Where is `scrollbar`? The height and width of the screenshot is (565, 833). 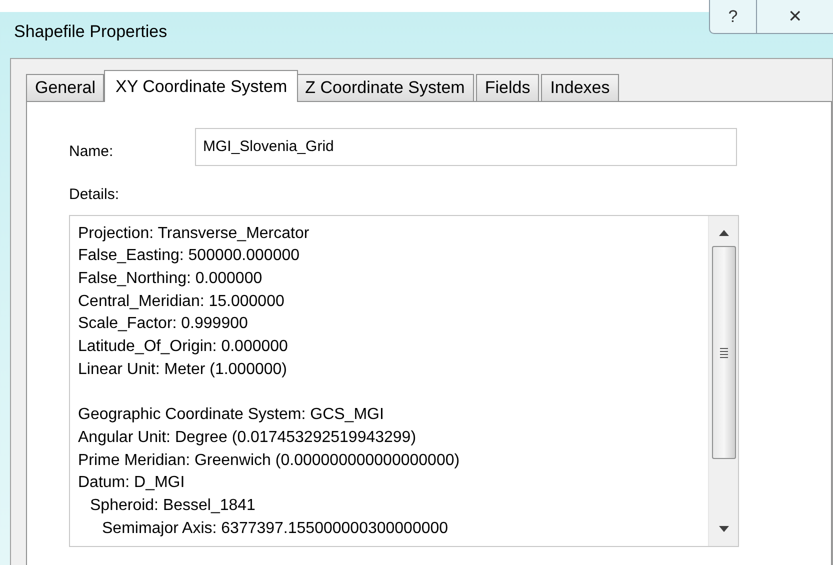 scrollbar is located at coordinates (723, 381).